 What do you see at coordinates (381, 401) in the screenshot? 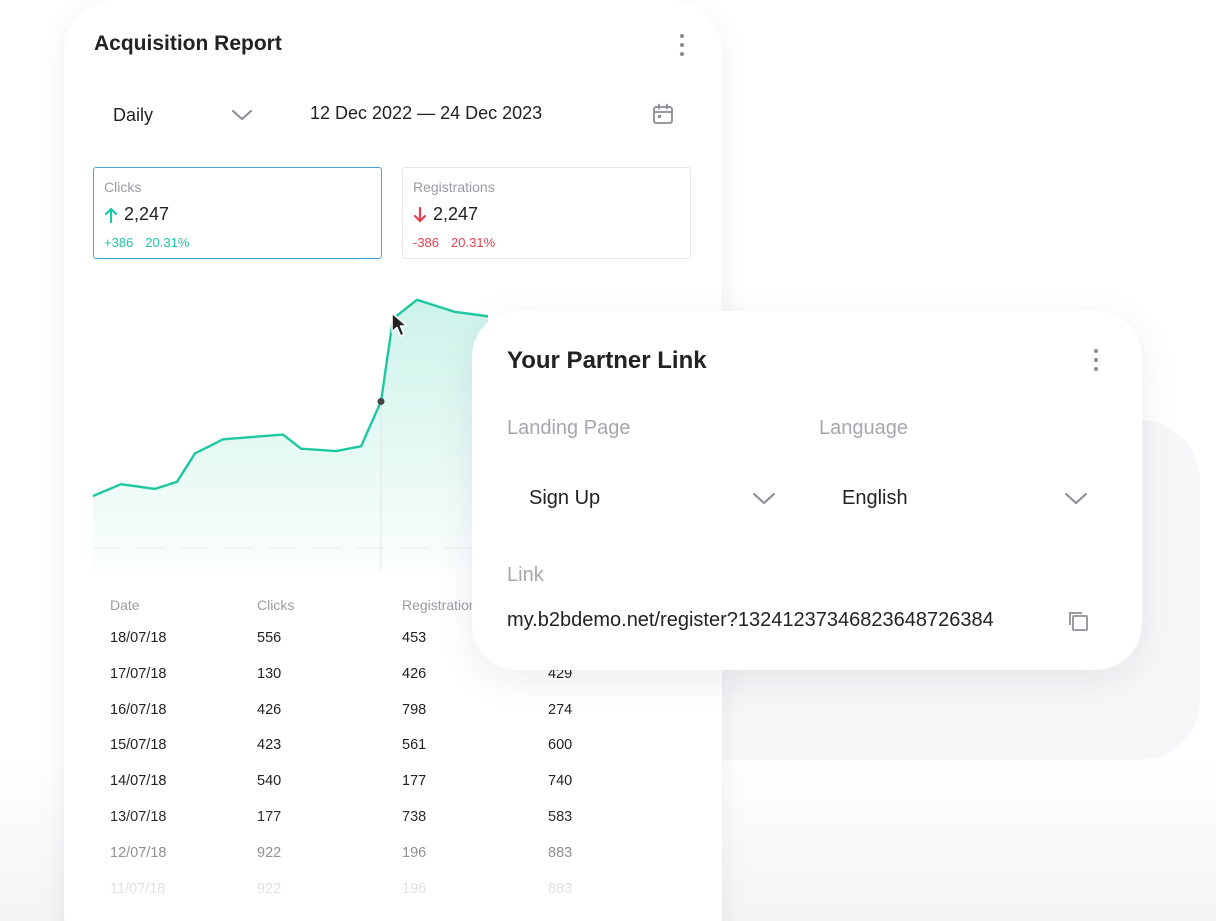
I see `data-point` at bounding box center [381, 401].